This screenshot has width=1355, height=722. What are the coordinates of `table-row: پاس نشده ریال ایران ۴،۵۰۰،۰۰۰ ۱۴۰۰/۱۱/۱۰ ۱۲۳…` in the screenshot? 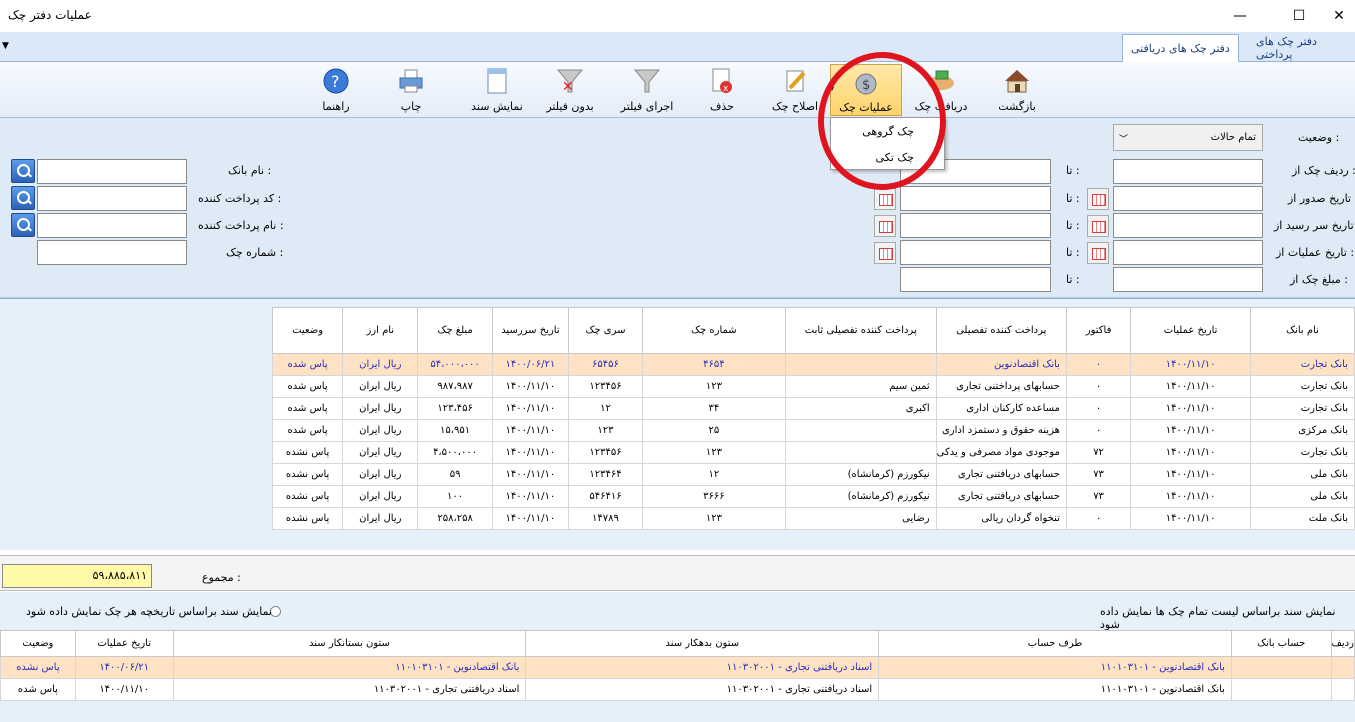 It's located at (813, 452).